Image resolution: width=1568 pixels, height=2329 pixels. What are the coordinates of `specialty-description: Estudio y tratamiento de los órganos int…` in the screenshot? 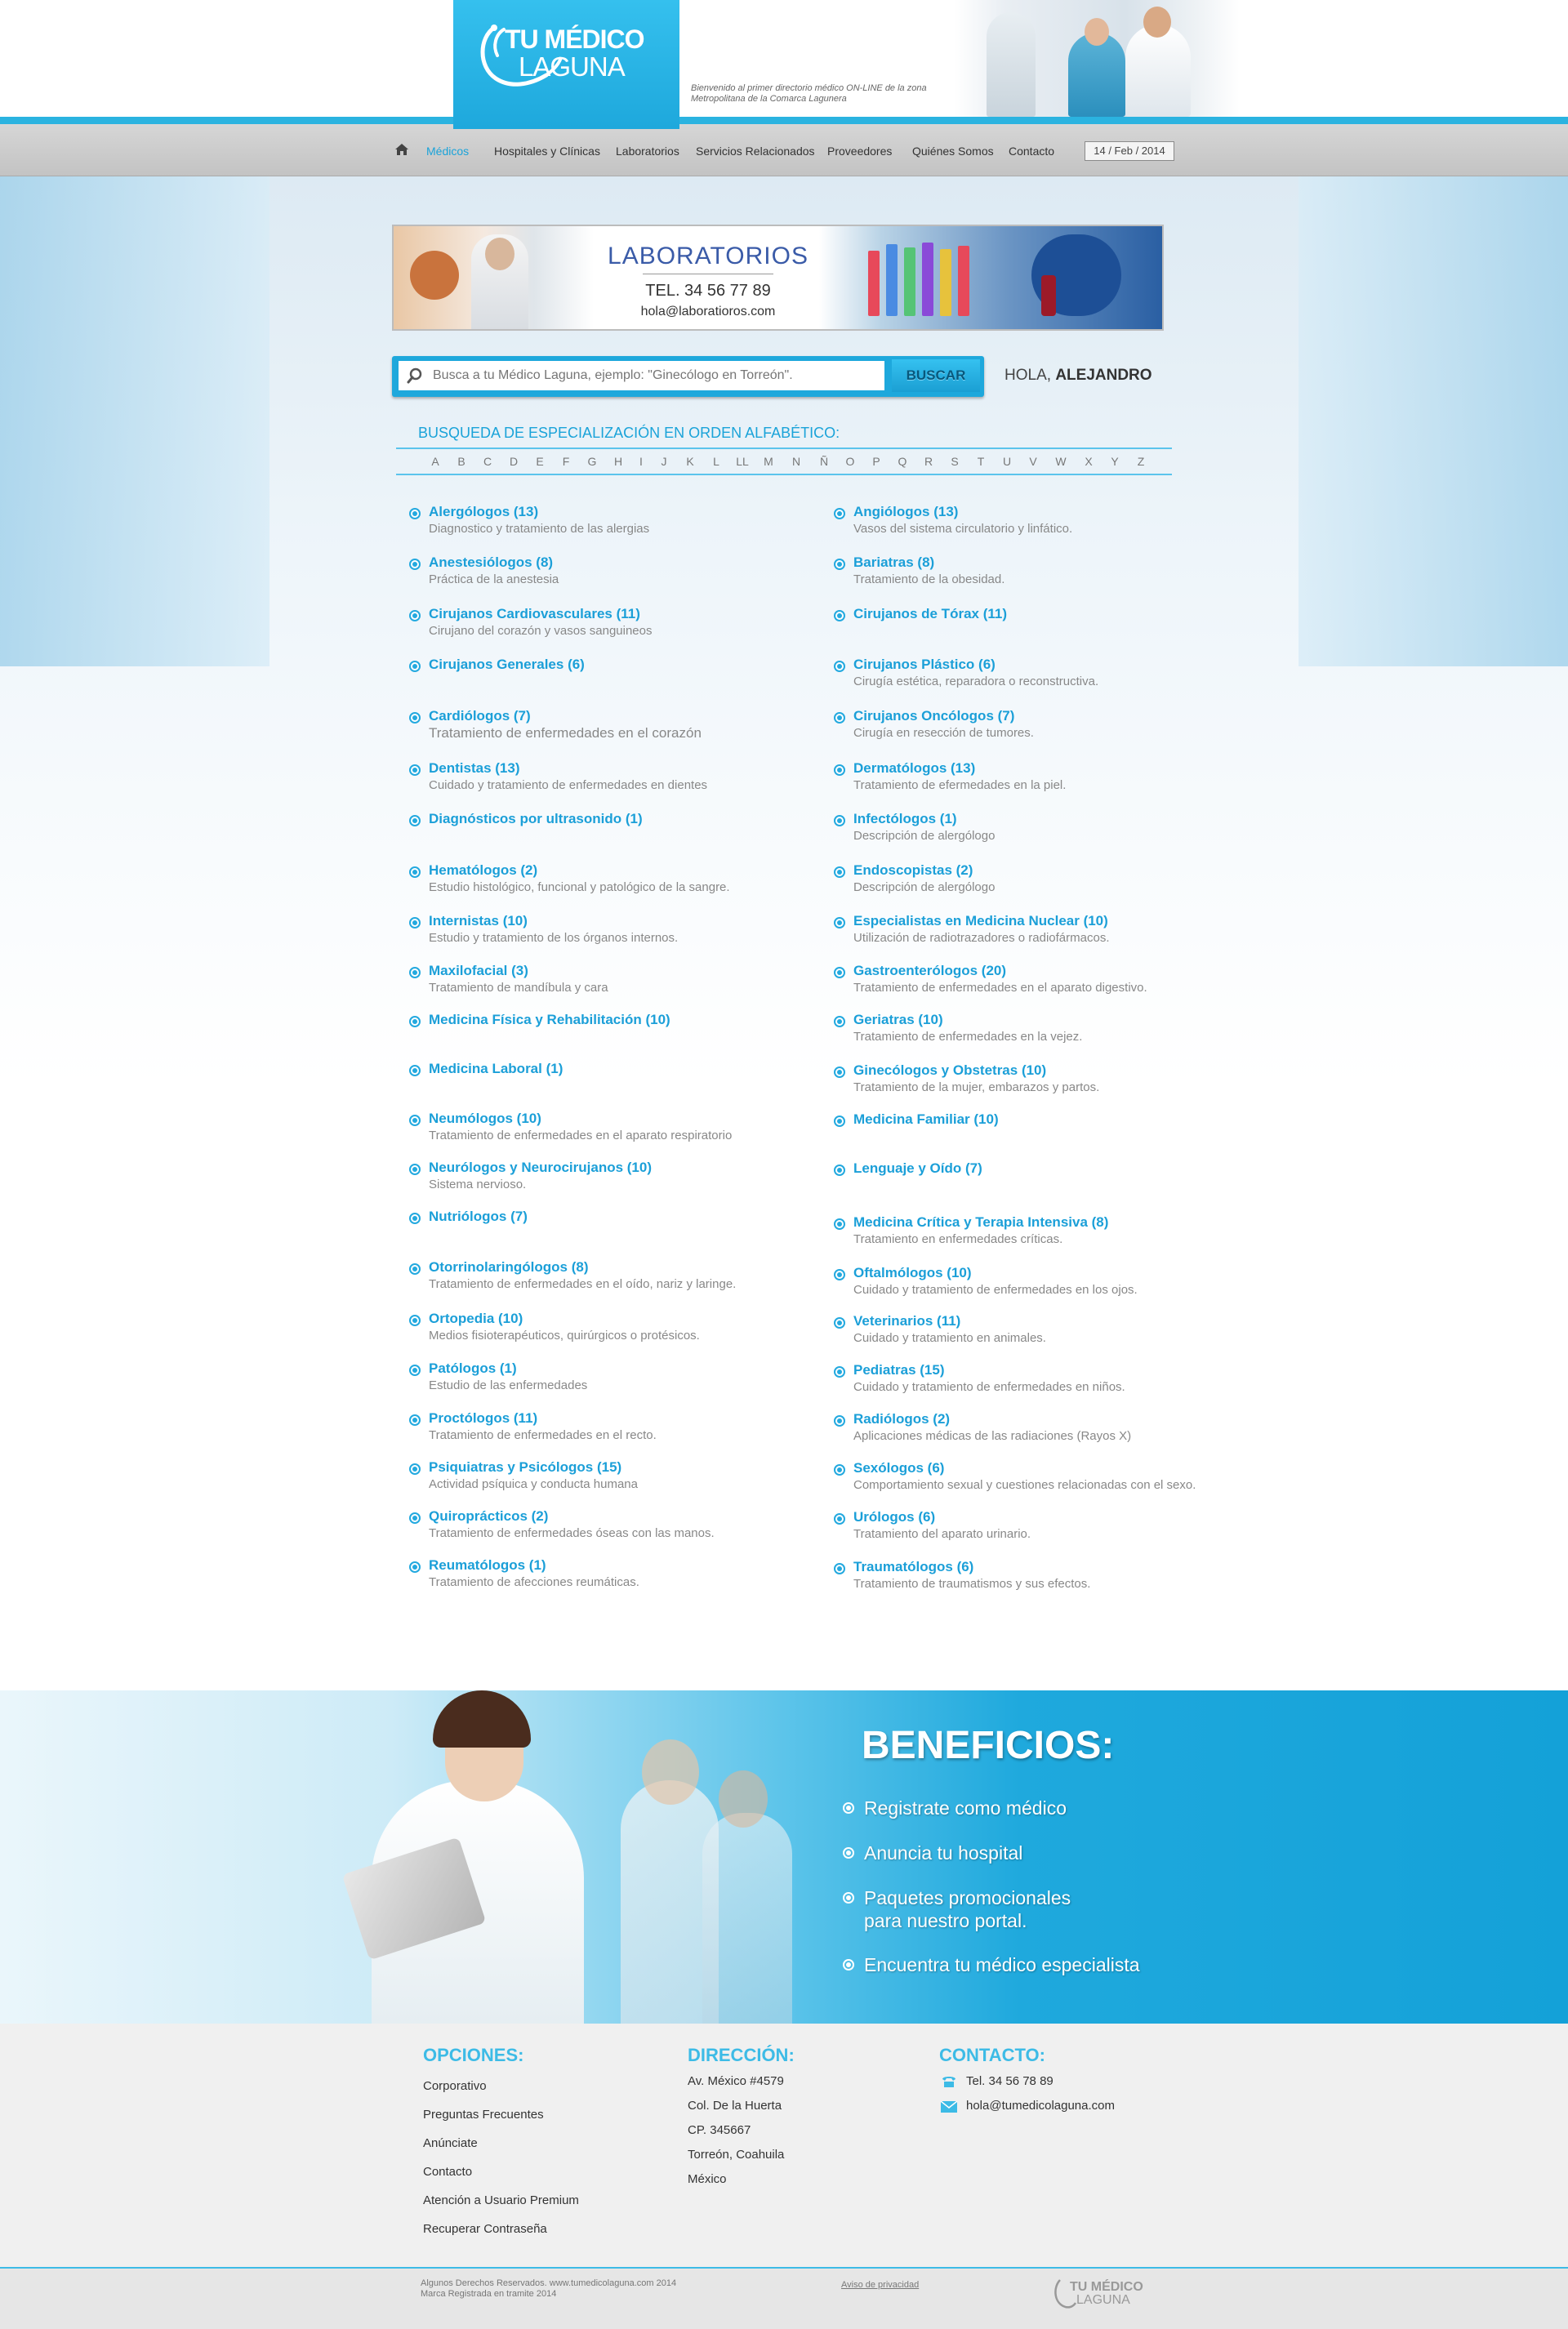 It's located at (554, 938).